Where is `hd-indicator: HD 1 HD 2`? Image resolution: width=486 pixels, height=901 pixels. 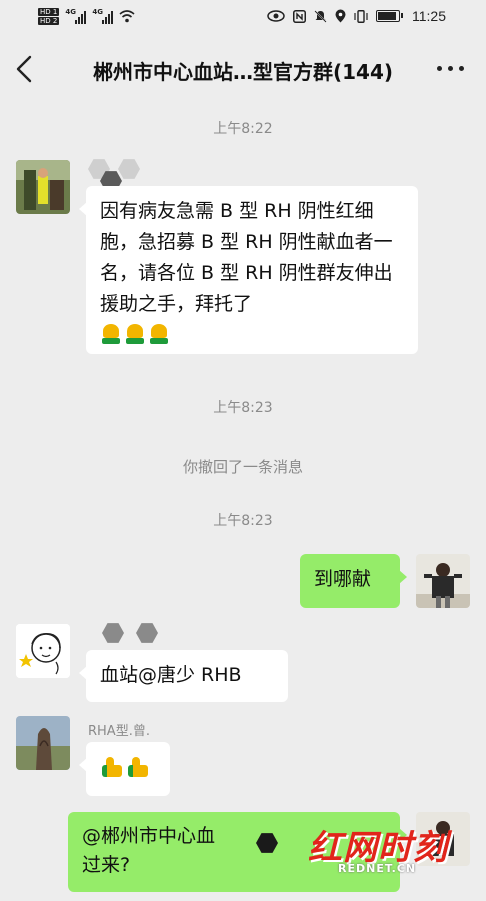
hd-indicator: HD 1 HD 2 is located at coordinates (49, 16).